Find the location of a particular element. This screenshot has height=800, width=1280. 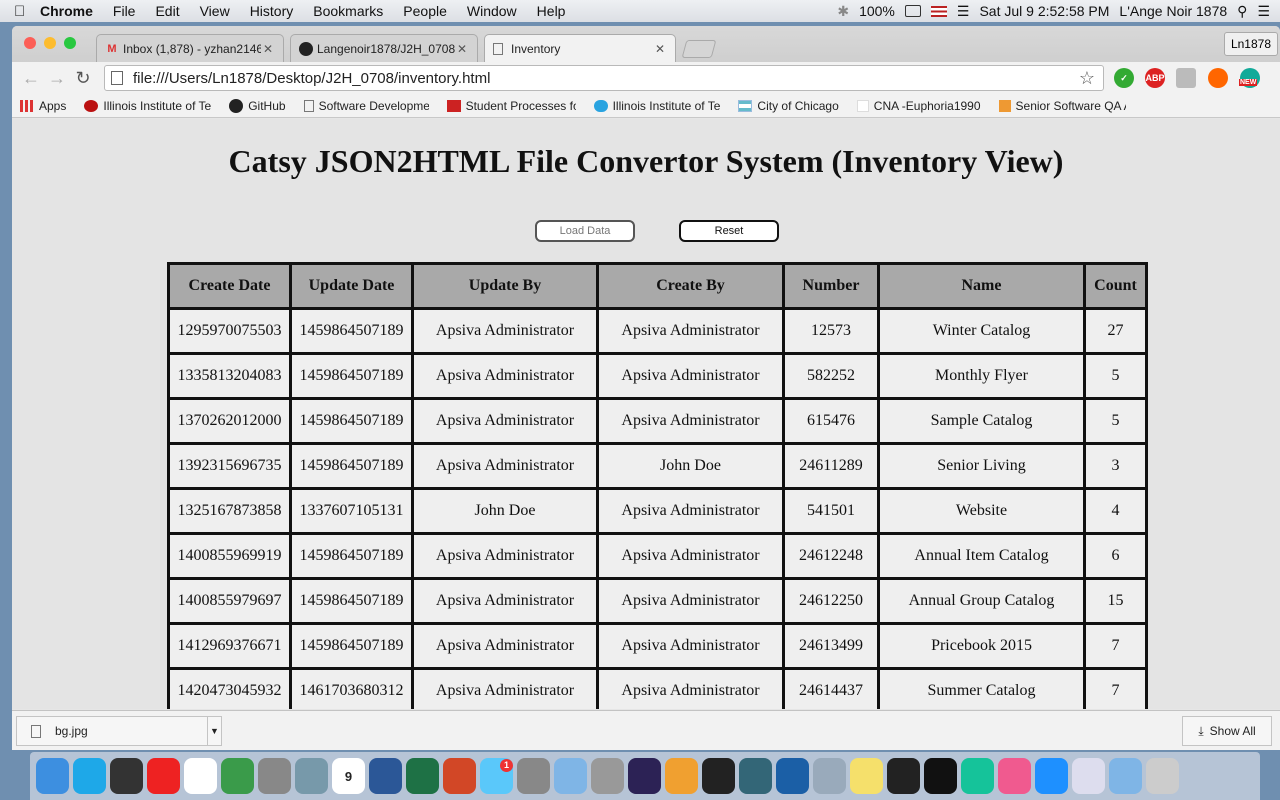

new-tab-button is located at coordinates (699, 49).